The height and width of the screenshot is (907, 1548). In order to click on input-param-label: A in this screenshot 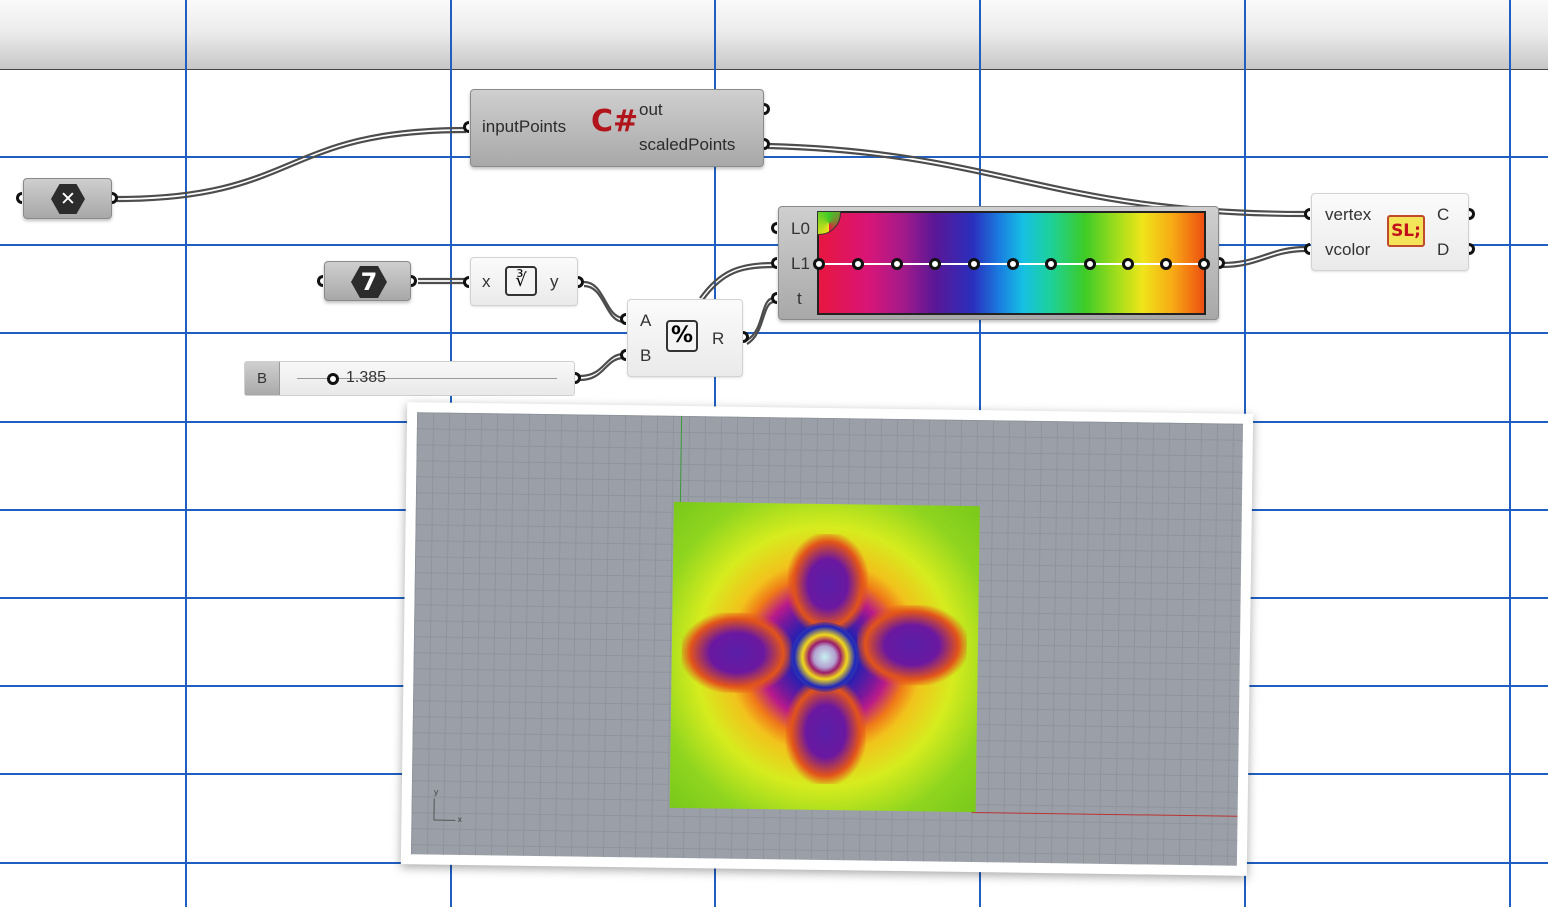, I will do `click(646, 320)`.